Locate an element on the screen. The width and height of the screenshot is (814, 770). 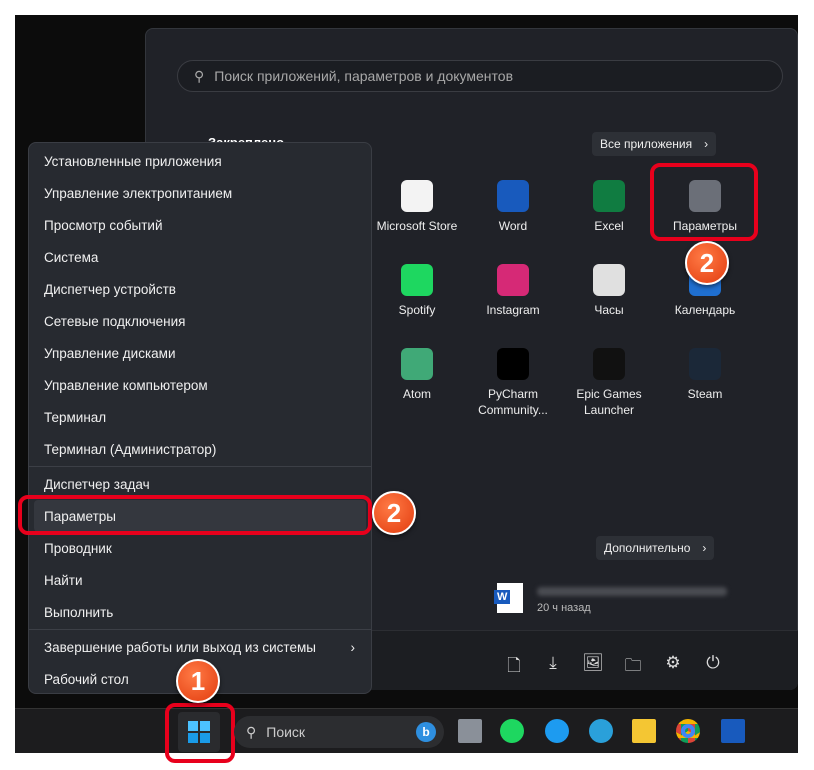
menu-item: Управление электропитанием is located at coordinates (200, 193).